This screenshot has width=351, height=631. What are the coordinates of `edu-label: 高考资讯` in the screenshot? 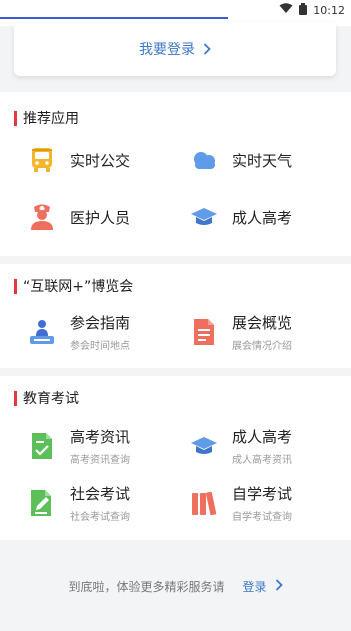 It's located at (100, 437).